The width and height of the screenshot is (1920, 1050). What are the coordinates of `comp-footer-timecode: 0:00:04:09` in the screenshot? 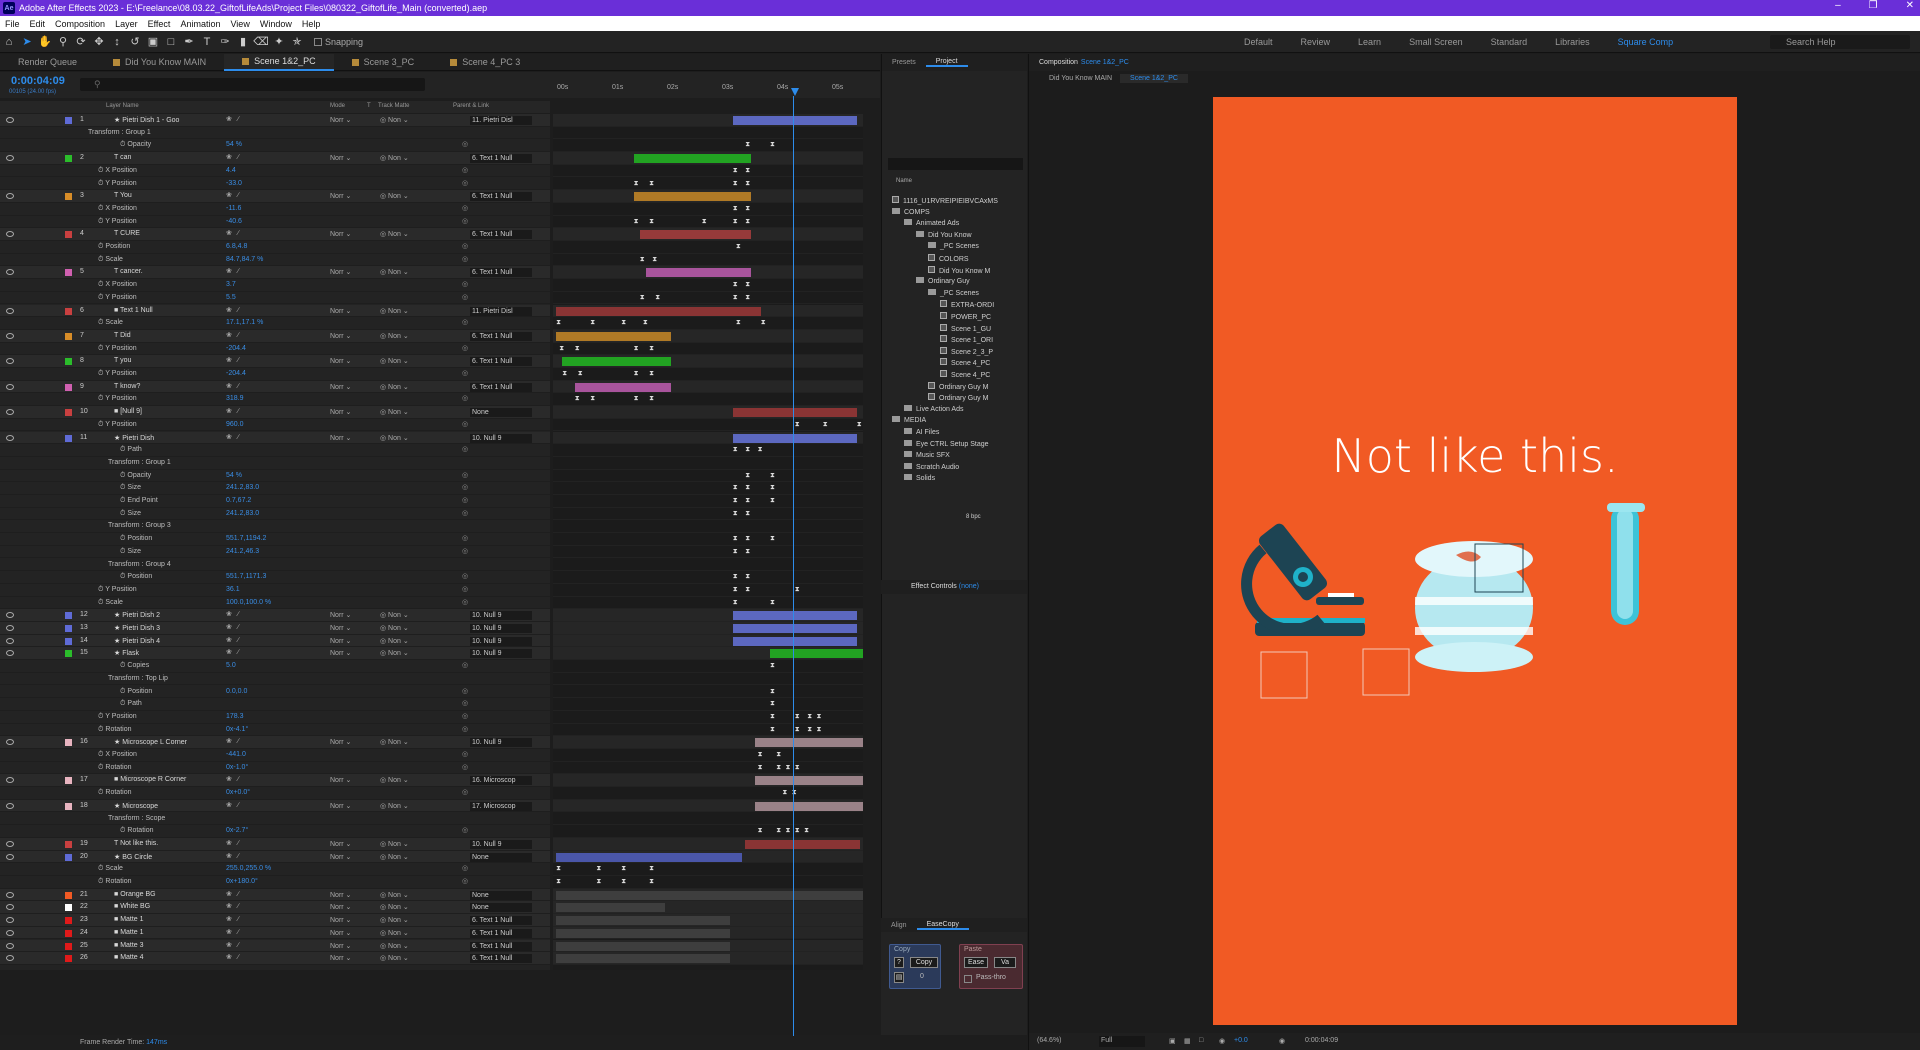 It's located at (1321, 1040).